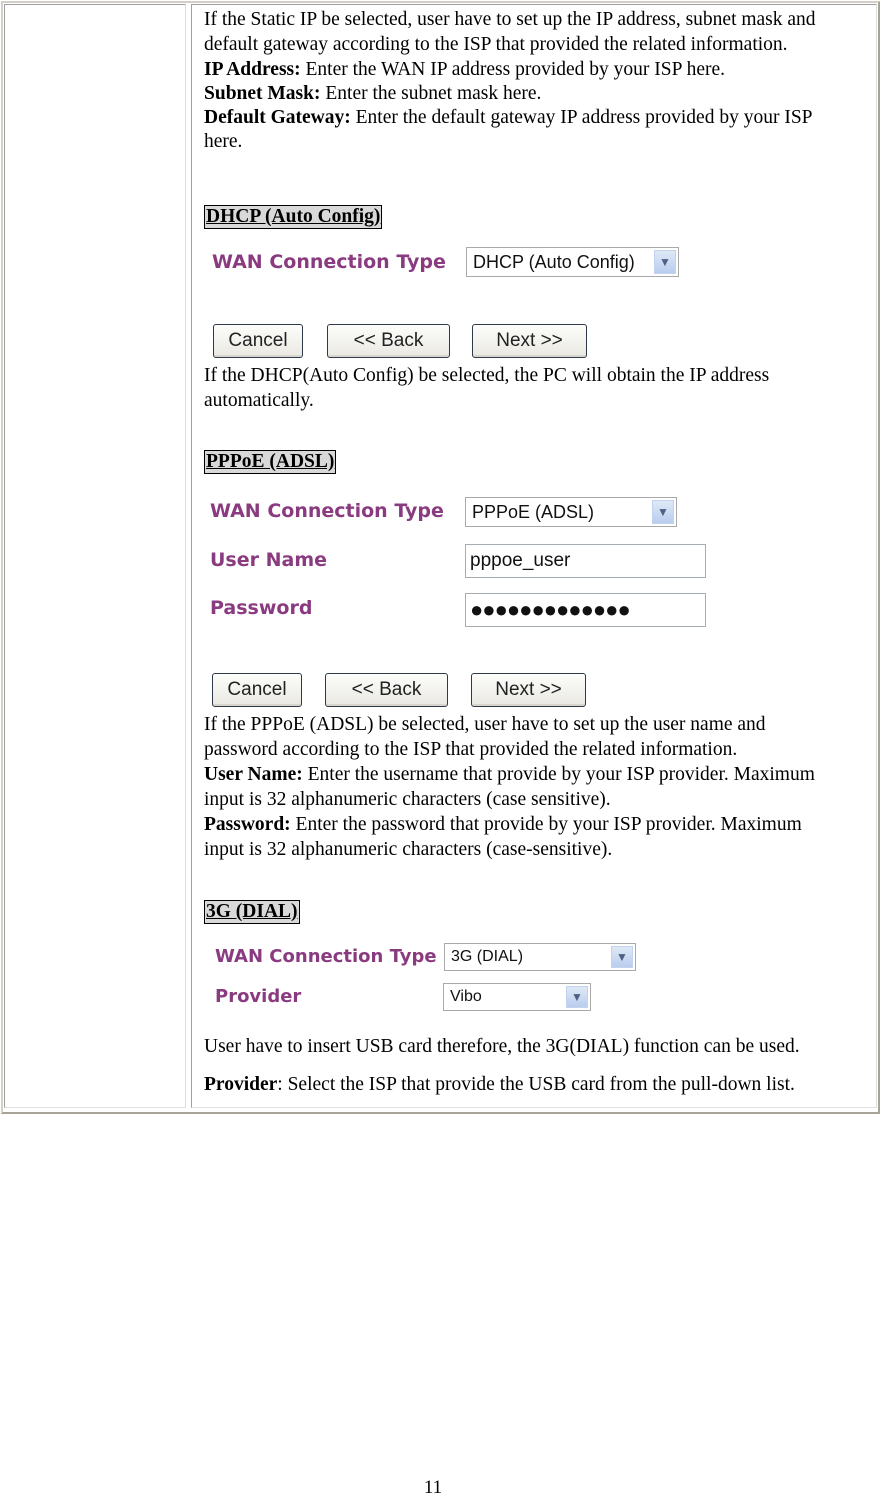 The width and height of the screenshot is (883, 1499). Describe the element at coordinates (533, 512) in the screenshot. I see `pppoe-wan-value: PPPoE (ADSL)` at that location.